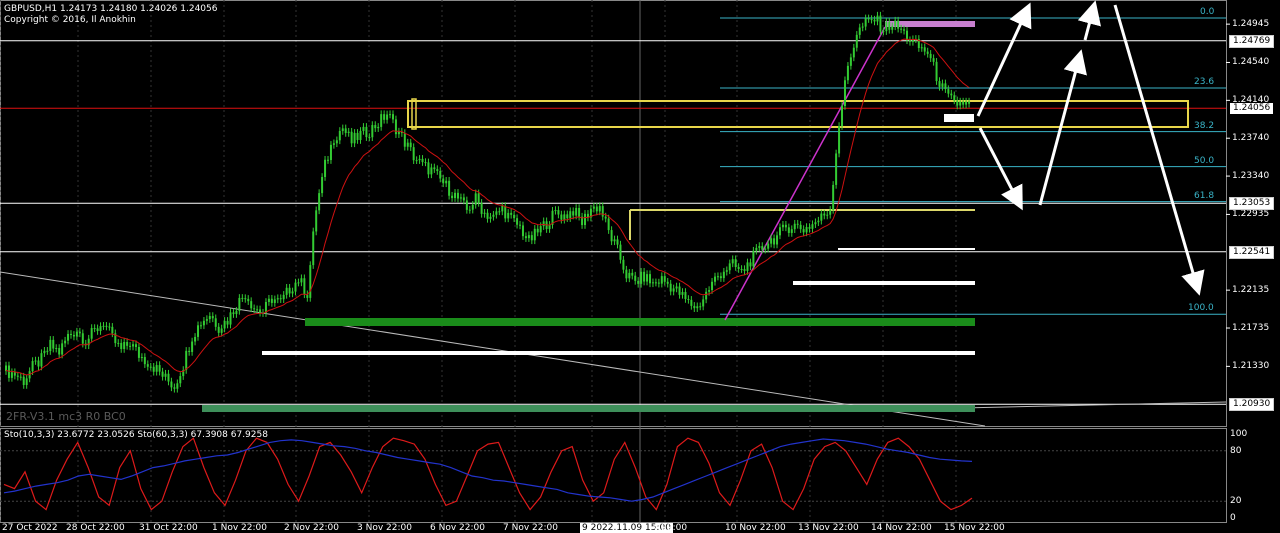  What do you see at coordinates (1204, 160) in the screenshot?
I see `fib-level-label: 50.0` at bounding box center [1204, 160].